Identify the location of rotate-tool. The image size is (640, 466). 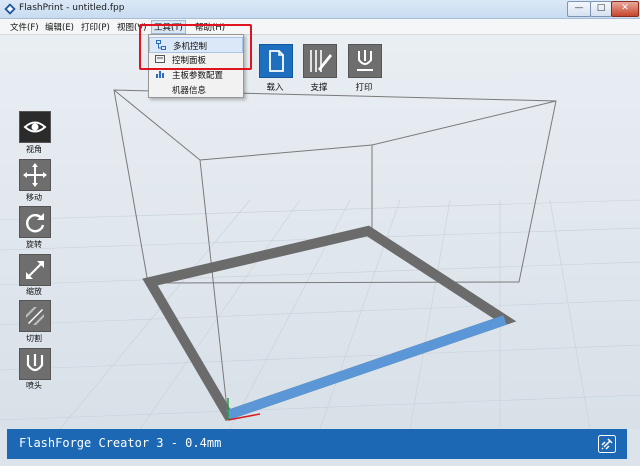
(35, 222).